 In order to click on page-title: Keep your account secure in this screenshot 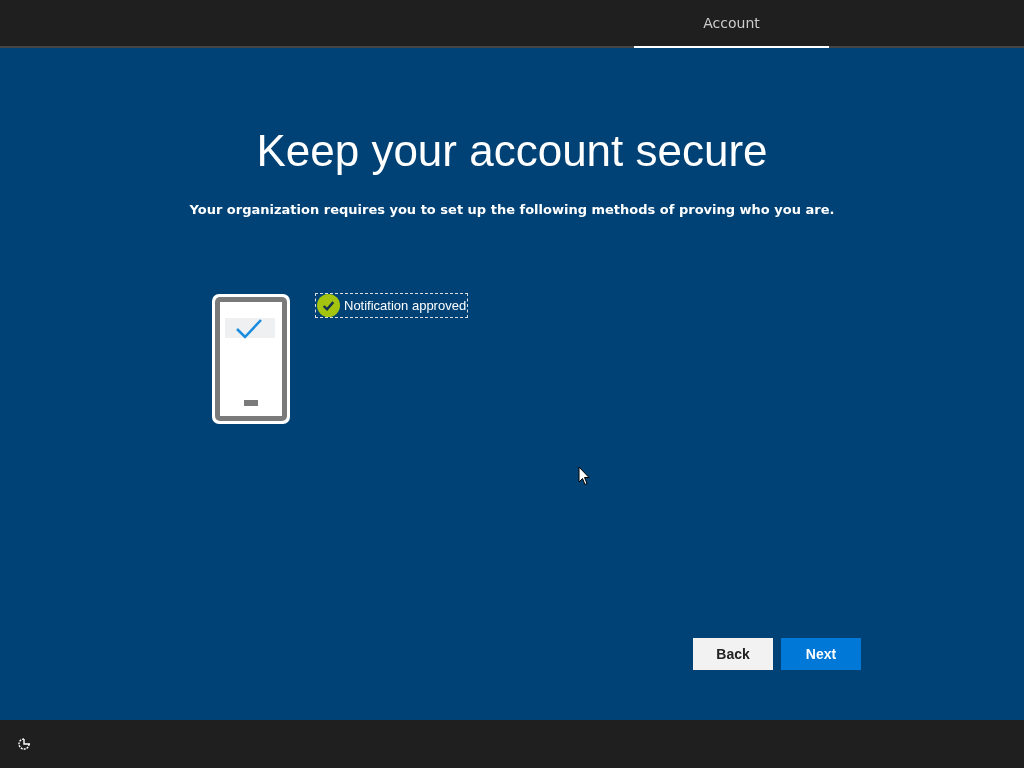, I will do `click(512, 151)`.